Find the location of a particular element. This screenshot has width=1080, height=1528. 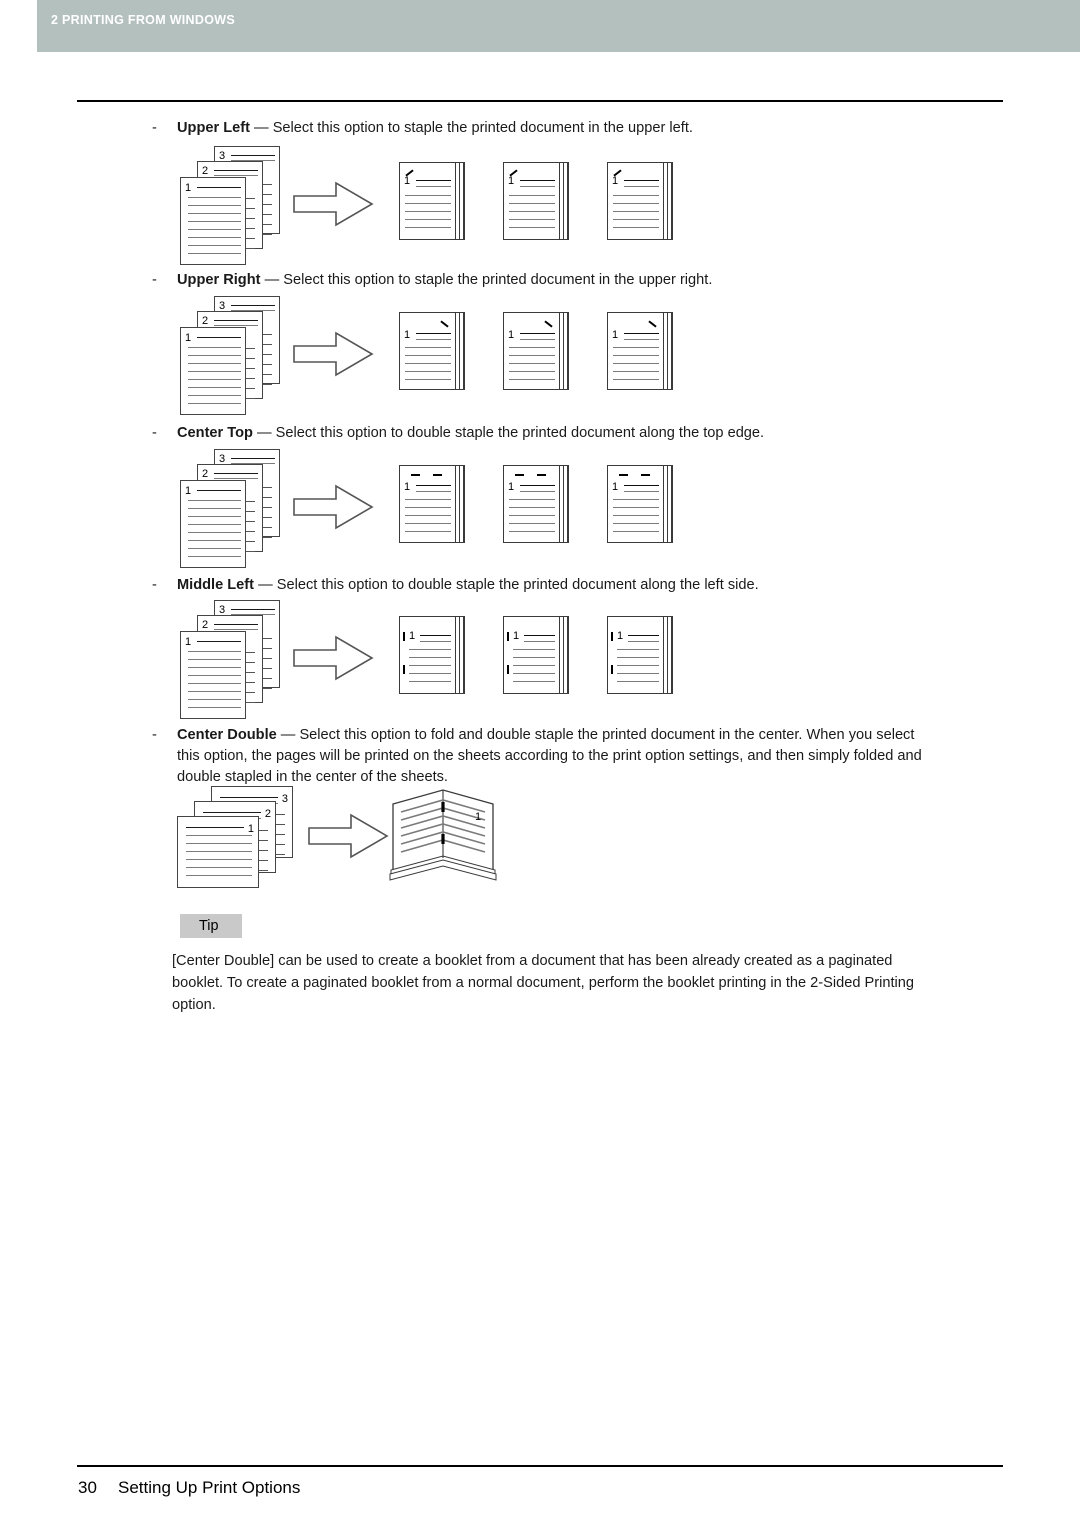

bottom-horizontal-rule is located at coordinates (540, 1466).